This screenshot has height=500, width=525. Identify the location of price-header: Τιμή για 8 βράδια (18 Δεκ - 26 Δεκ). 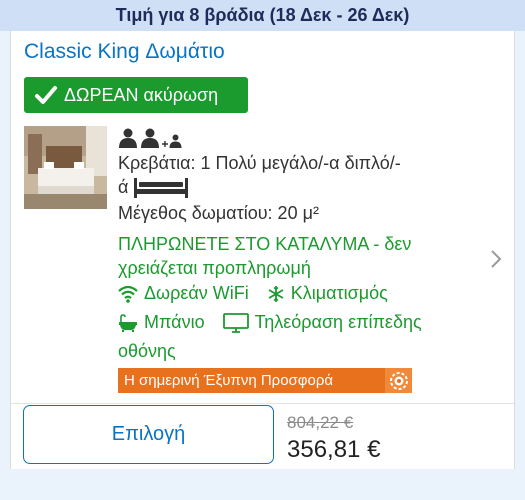
(262, 15).